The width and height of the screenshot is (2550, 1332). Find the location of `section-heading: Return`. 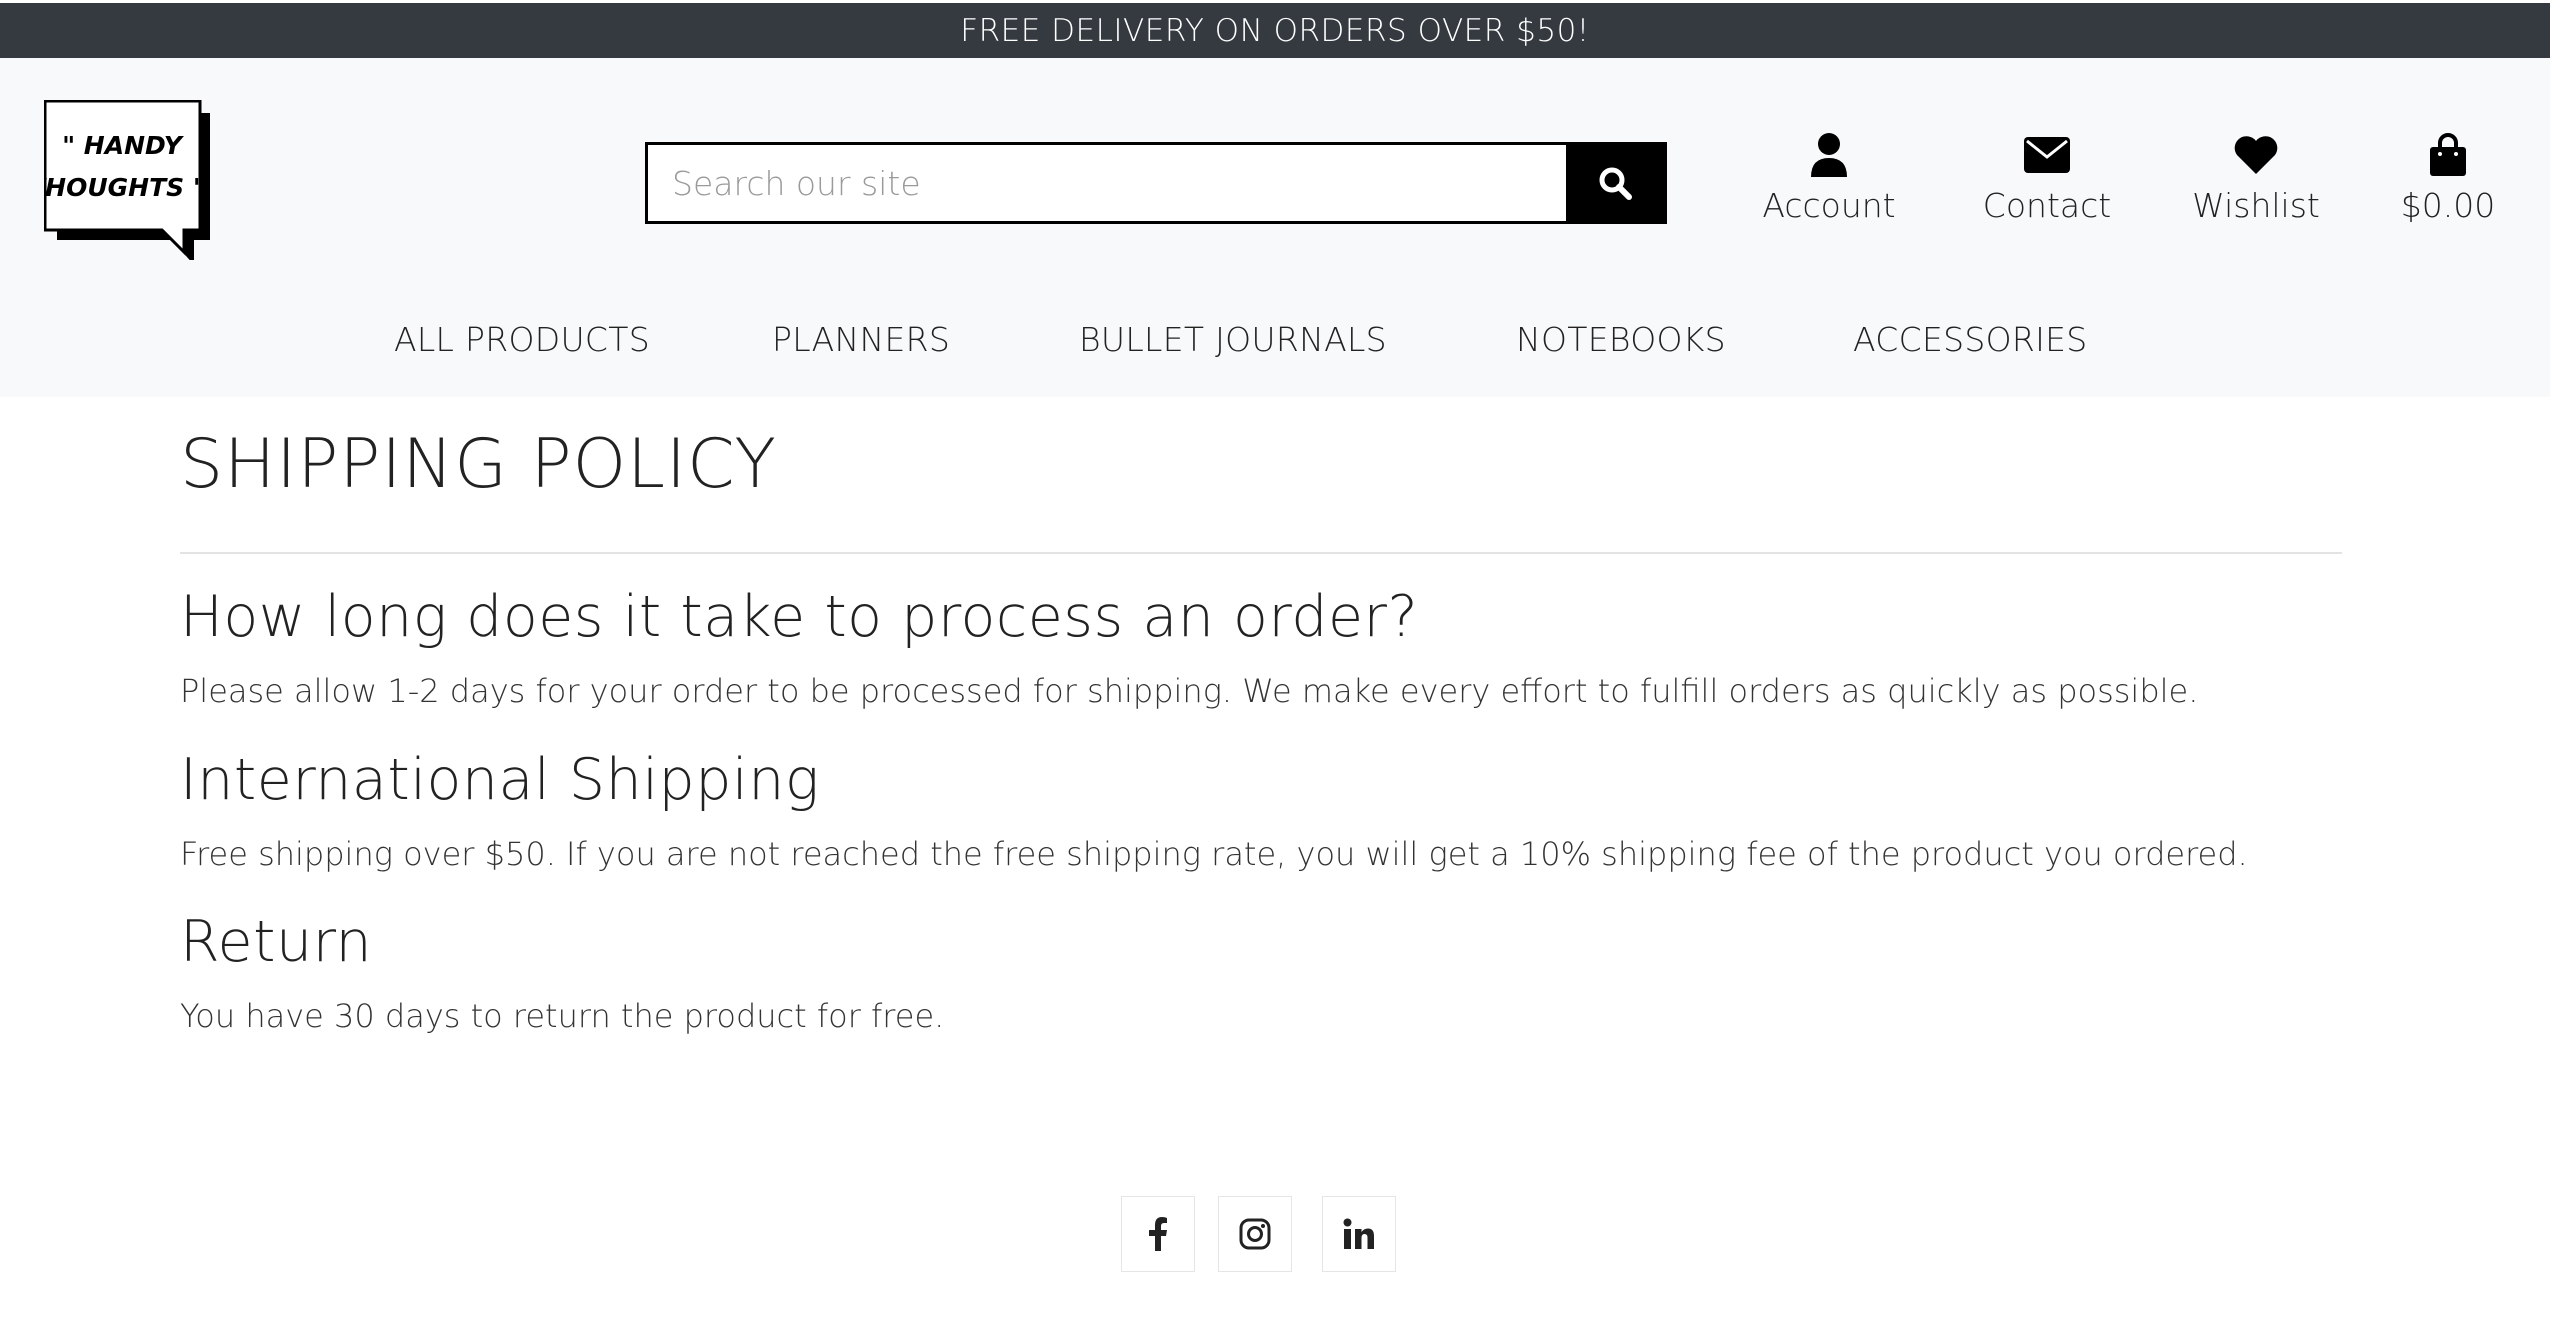

section-heading: Return is located at coordinates (276, 942).